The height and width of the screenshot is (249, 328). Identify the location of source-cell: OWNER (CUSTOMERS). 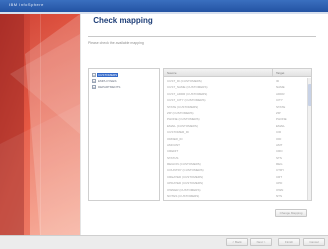
(184, 189).